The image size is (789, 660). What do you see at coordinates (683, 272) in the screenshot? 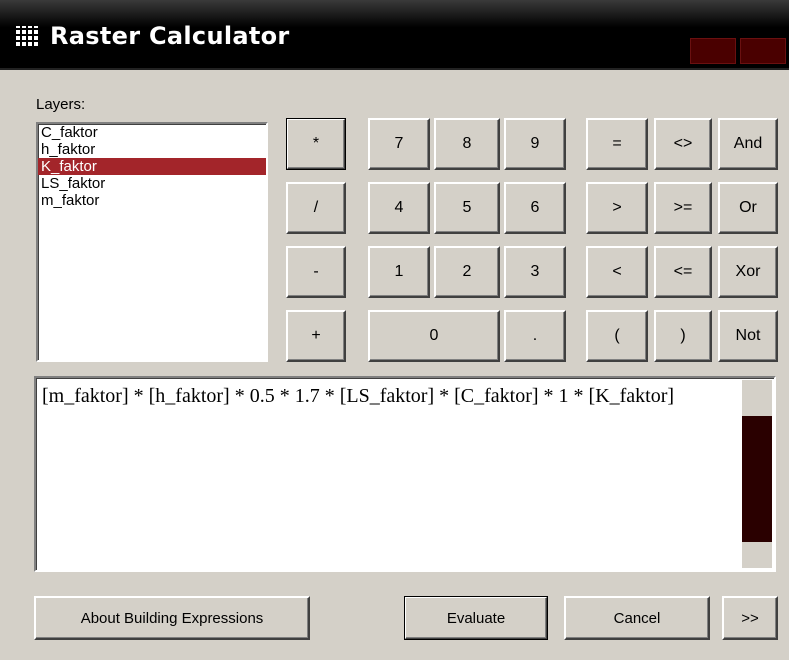
I see `less-equal-button: <=` at bounding box center [683, 272].